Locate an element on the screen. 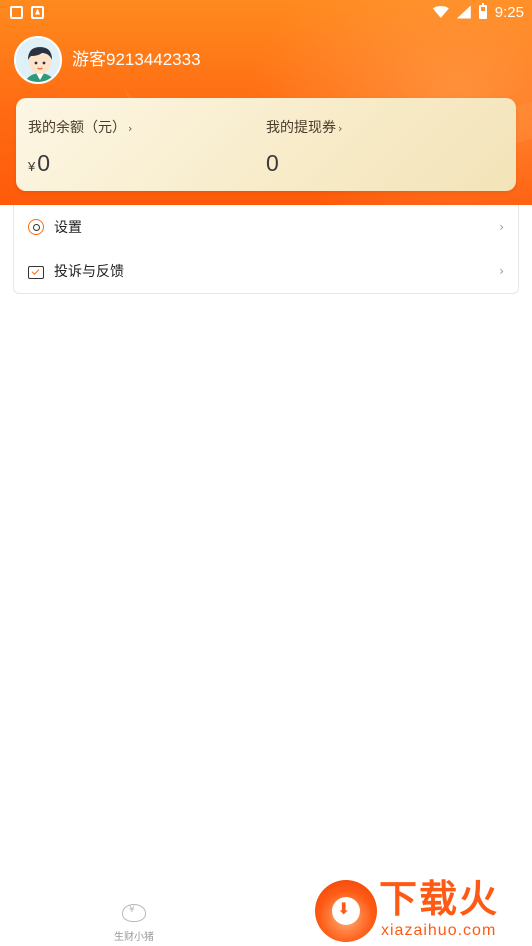 The width and height of the screenshot is (532, 946). watermark-logo: 下载火 xiazaihuo.com is located at coordinates (421, 910).